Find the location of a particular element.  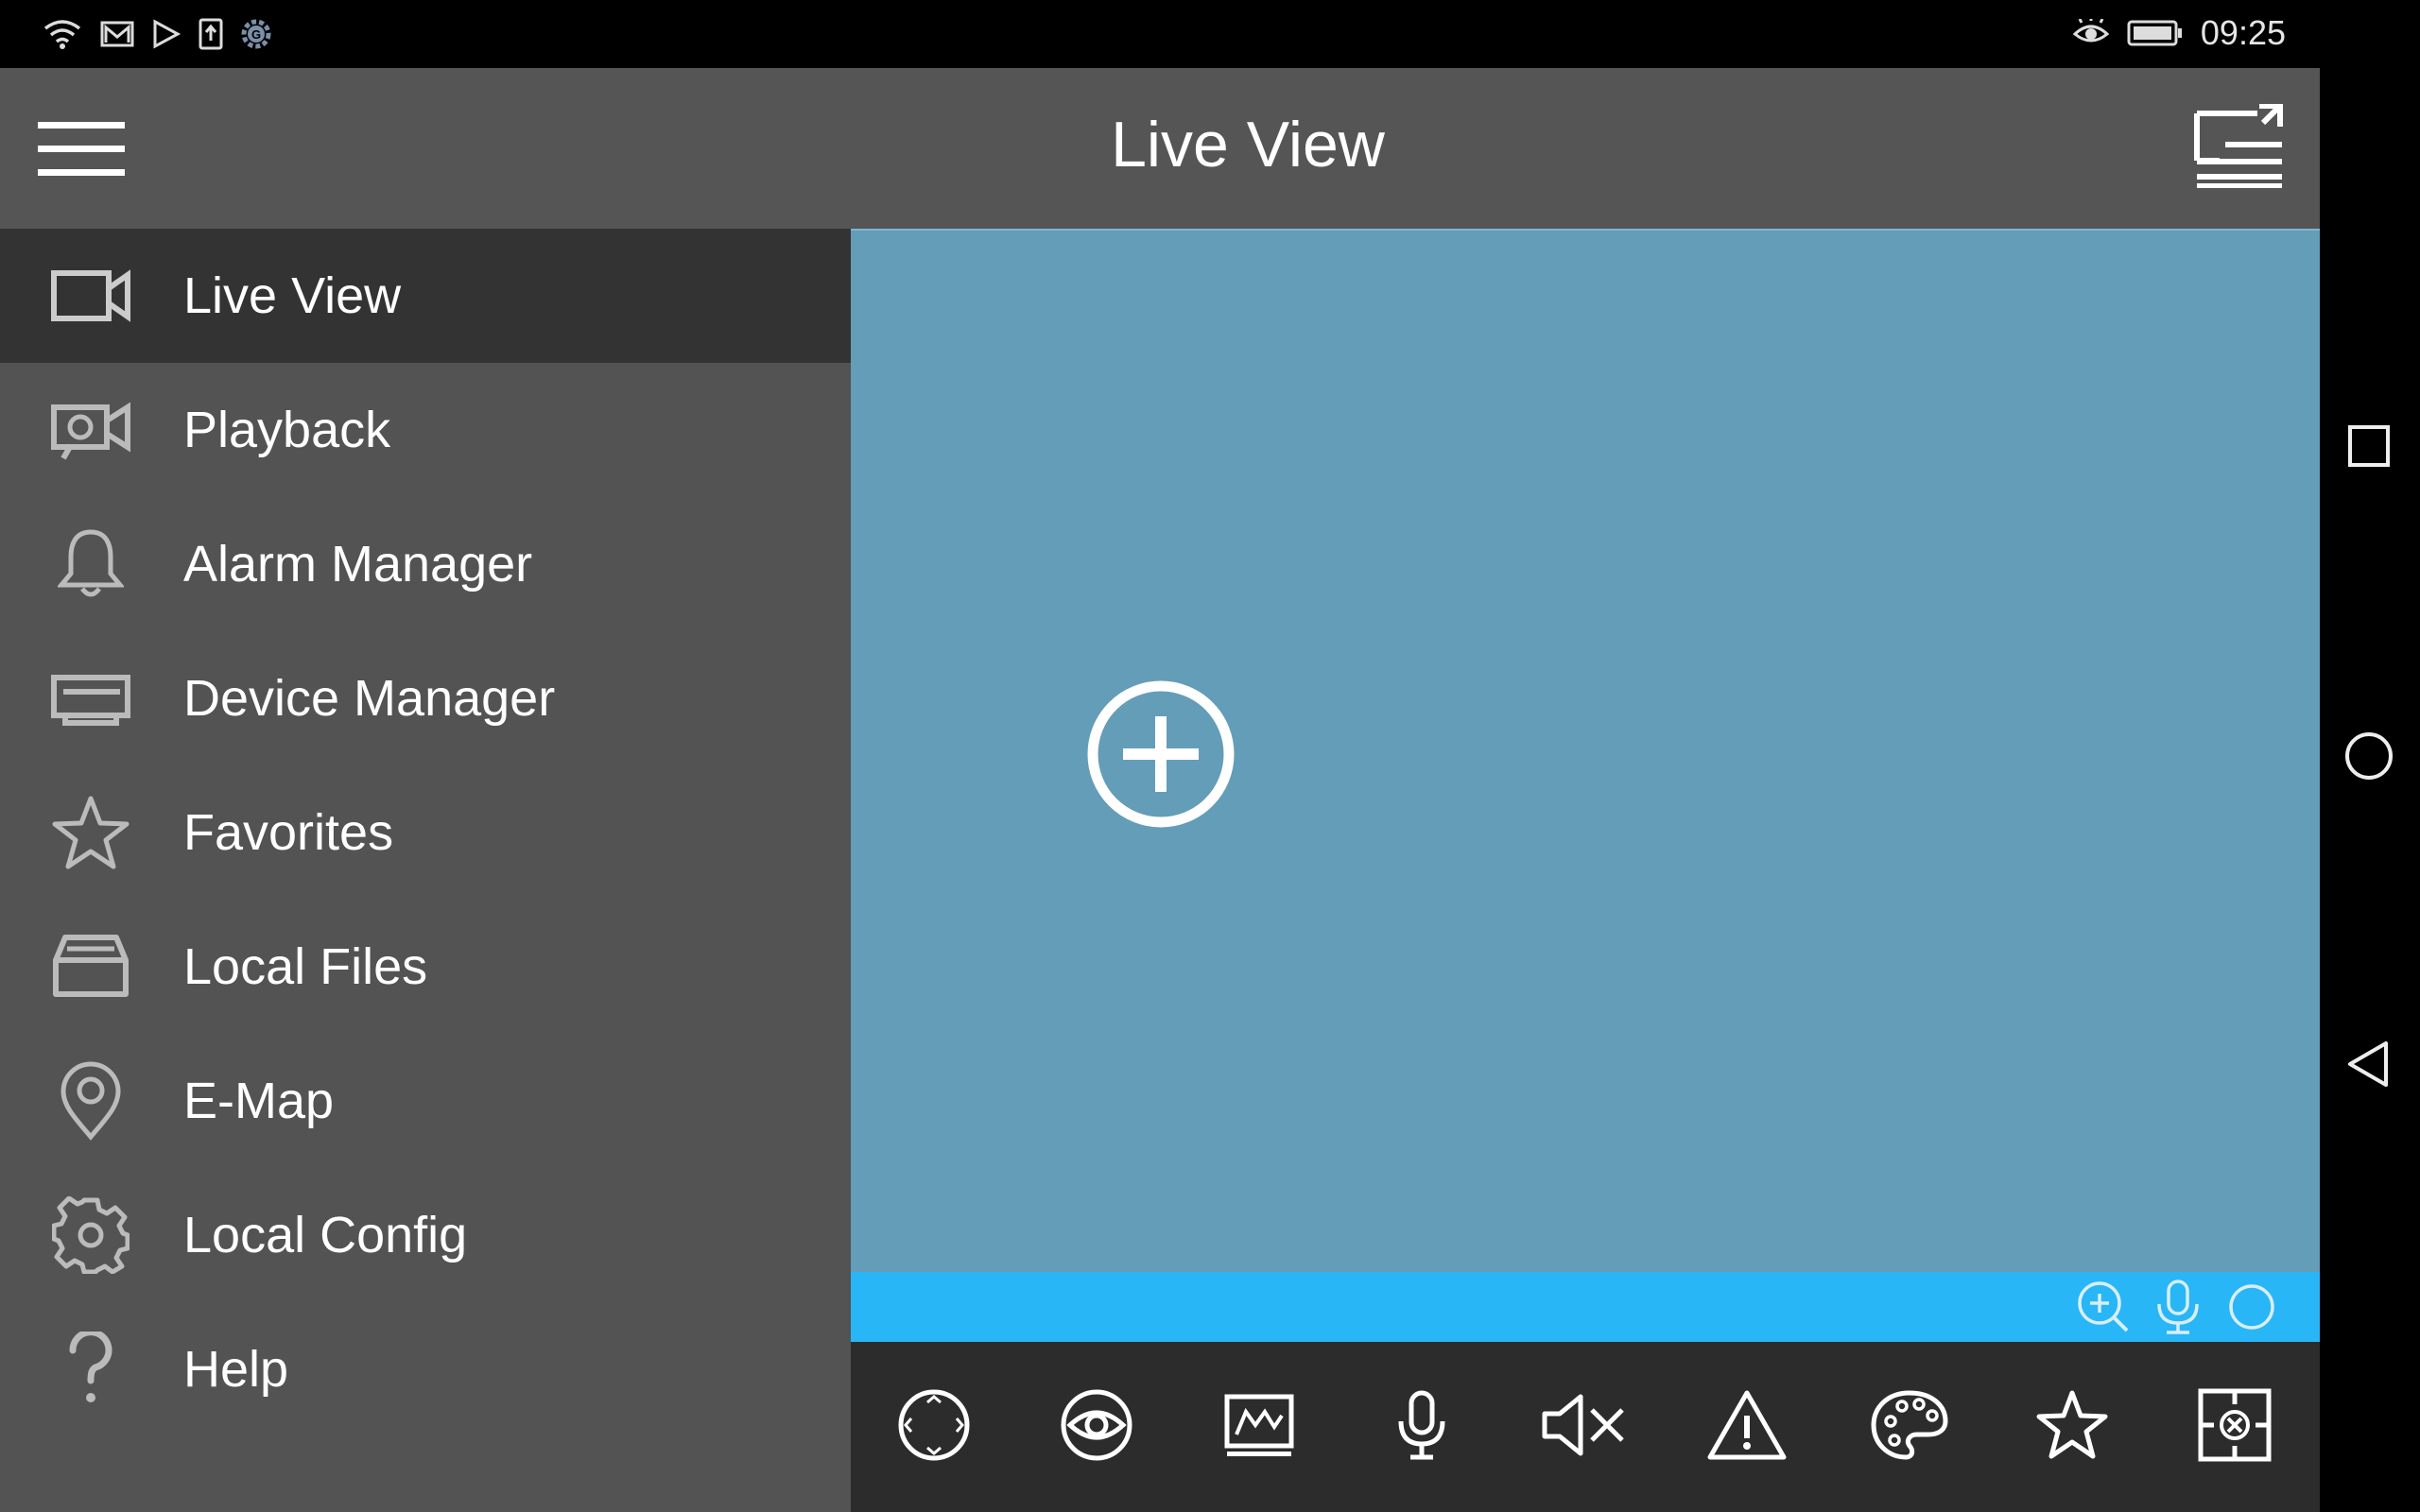

window-layout-icon is located at coordinates (2238, 146).